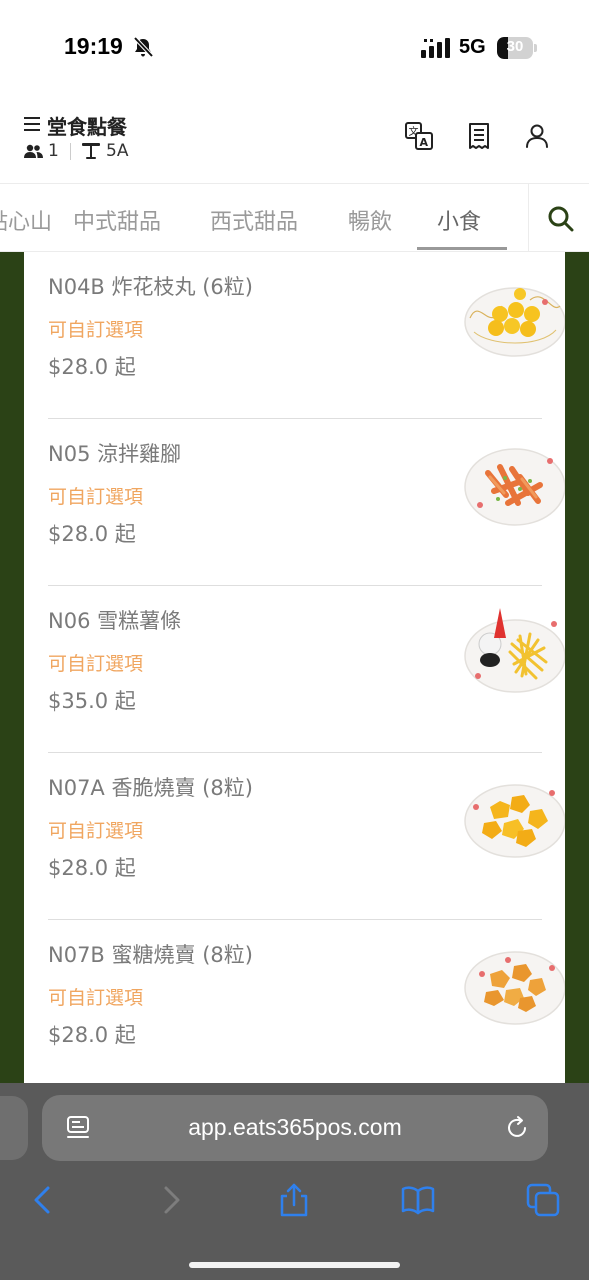 This screenshot has width=589, height=1280. I want to click on bell-muted-icon, so click(143, 47).